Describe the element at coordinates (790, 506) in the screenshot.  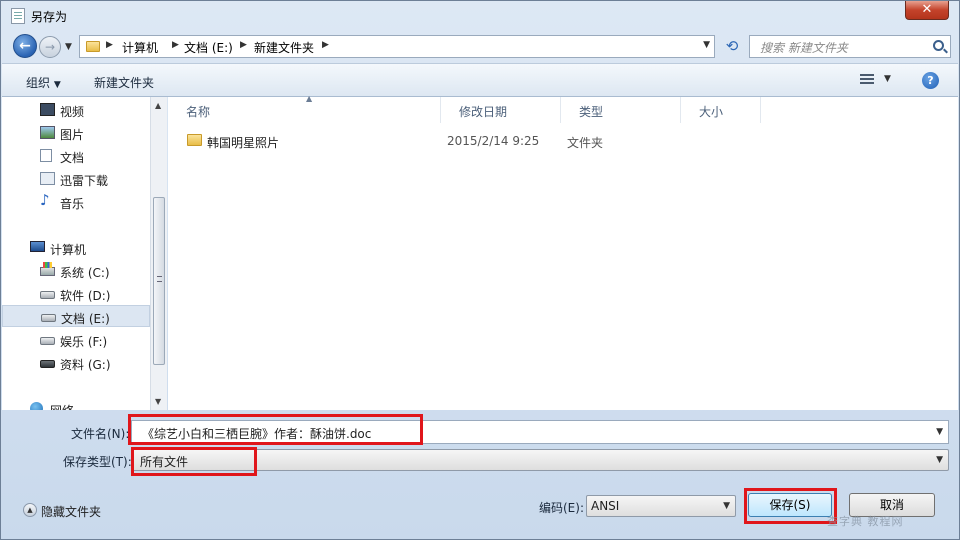
I see `highlight-box-save` at that location.